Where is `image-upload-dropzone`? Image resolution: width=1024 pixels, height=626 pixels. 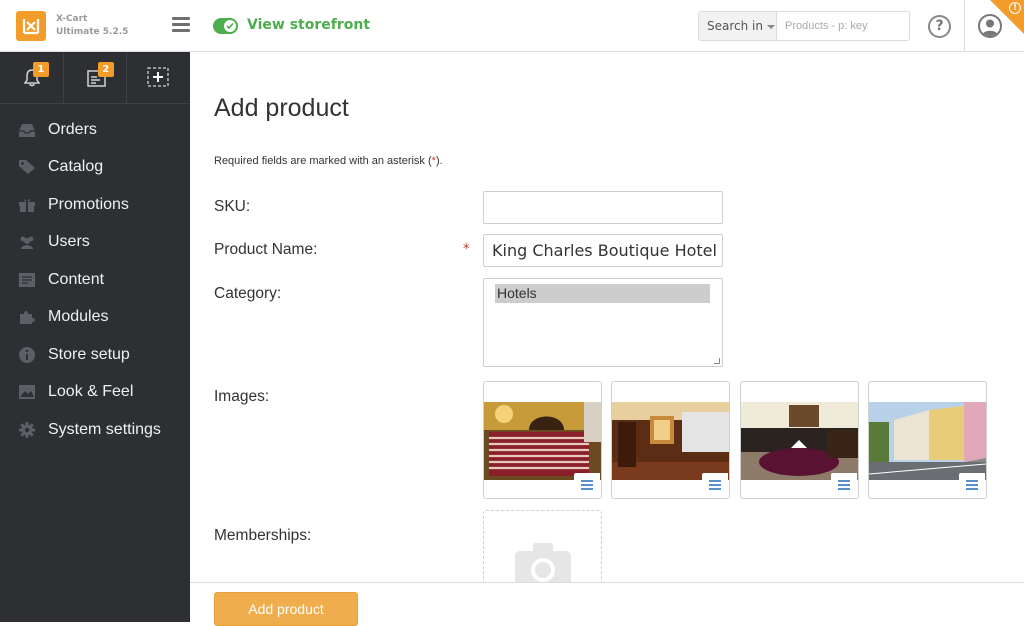 image-upload-dropzone is located at coordinates (542, 550).